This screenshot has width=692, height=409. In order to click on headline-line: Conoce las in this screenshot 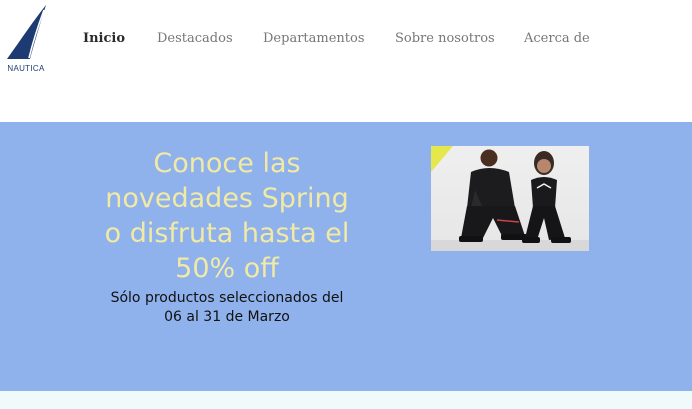, I will do `click(227, 163)`.